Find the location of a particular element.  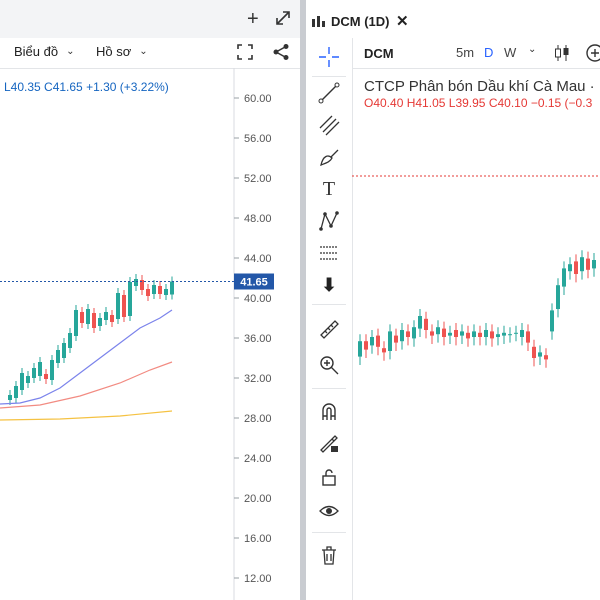

trendline-icon is located at coordinates (329, 93).